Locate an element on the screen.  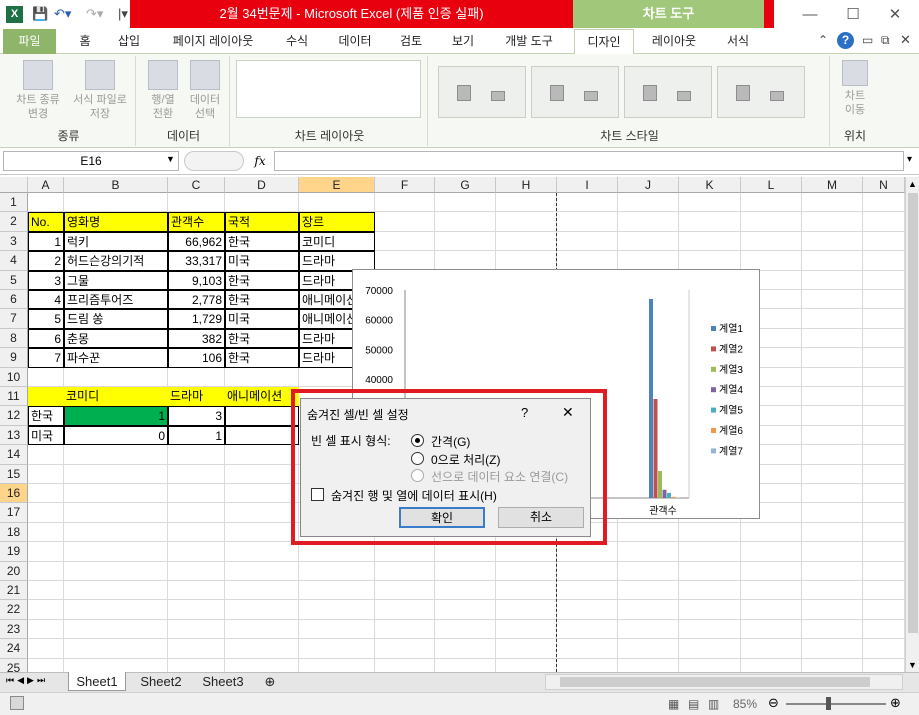
sheet-tab-3: Sheet3 is located at coordinates (223, 681).